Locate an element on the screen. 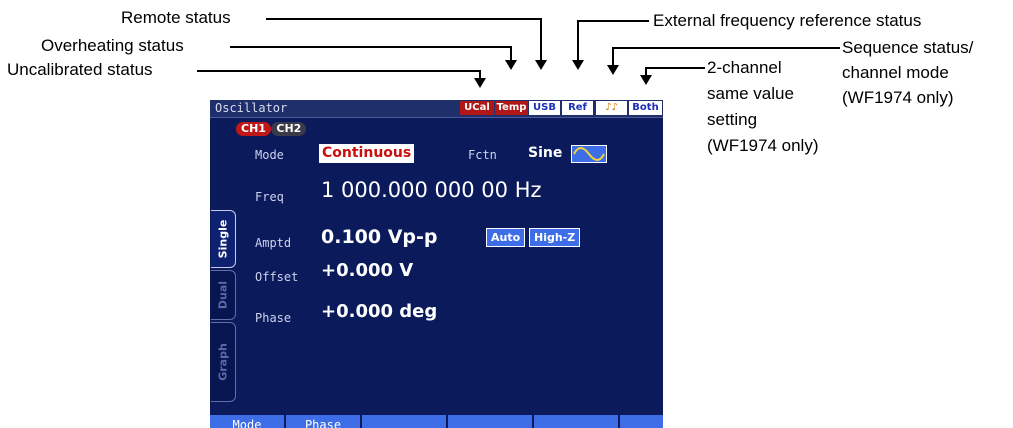  annotation-two-channel-line1: 2-channel is located at coordinates (744, 67).